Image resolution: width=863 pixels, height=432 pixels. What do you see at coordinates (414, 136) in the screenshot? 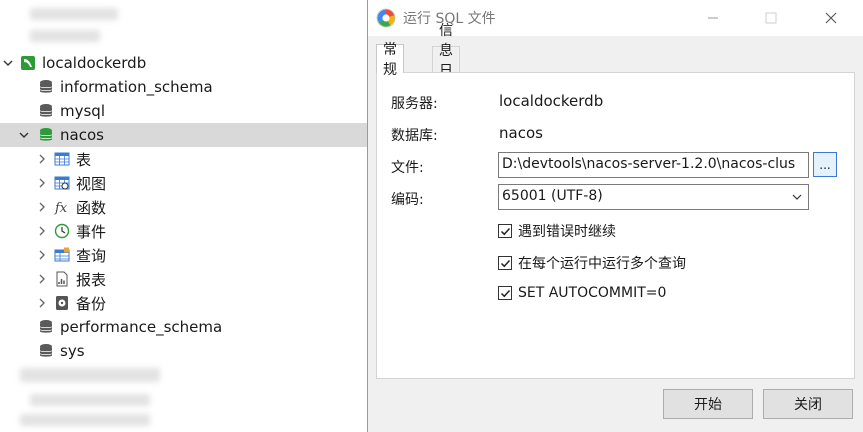
I see `database-field-label: 数据库:` at bounding box center [414, 136].